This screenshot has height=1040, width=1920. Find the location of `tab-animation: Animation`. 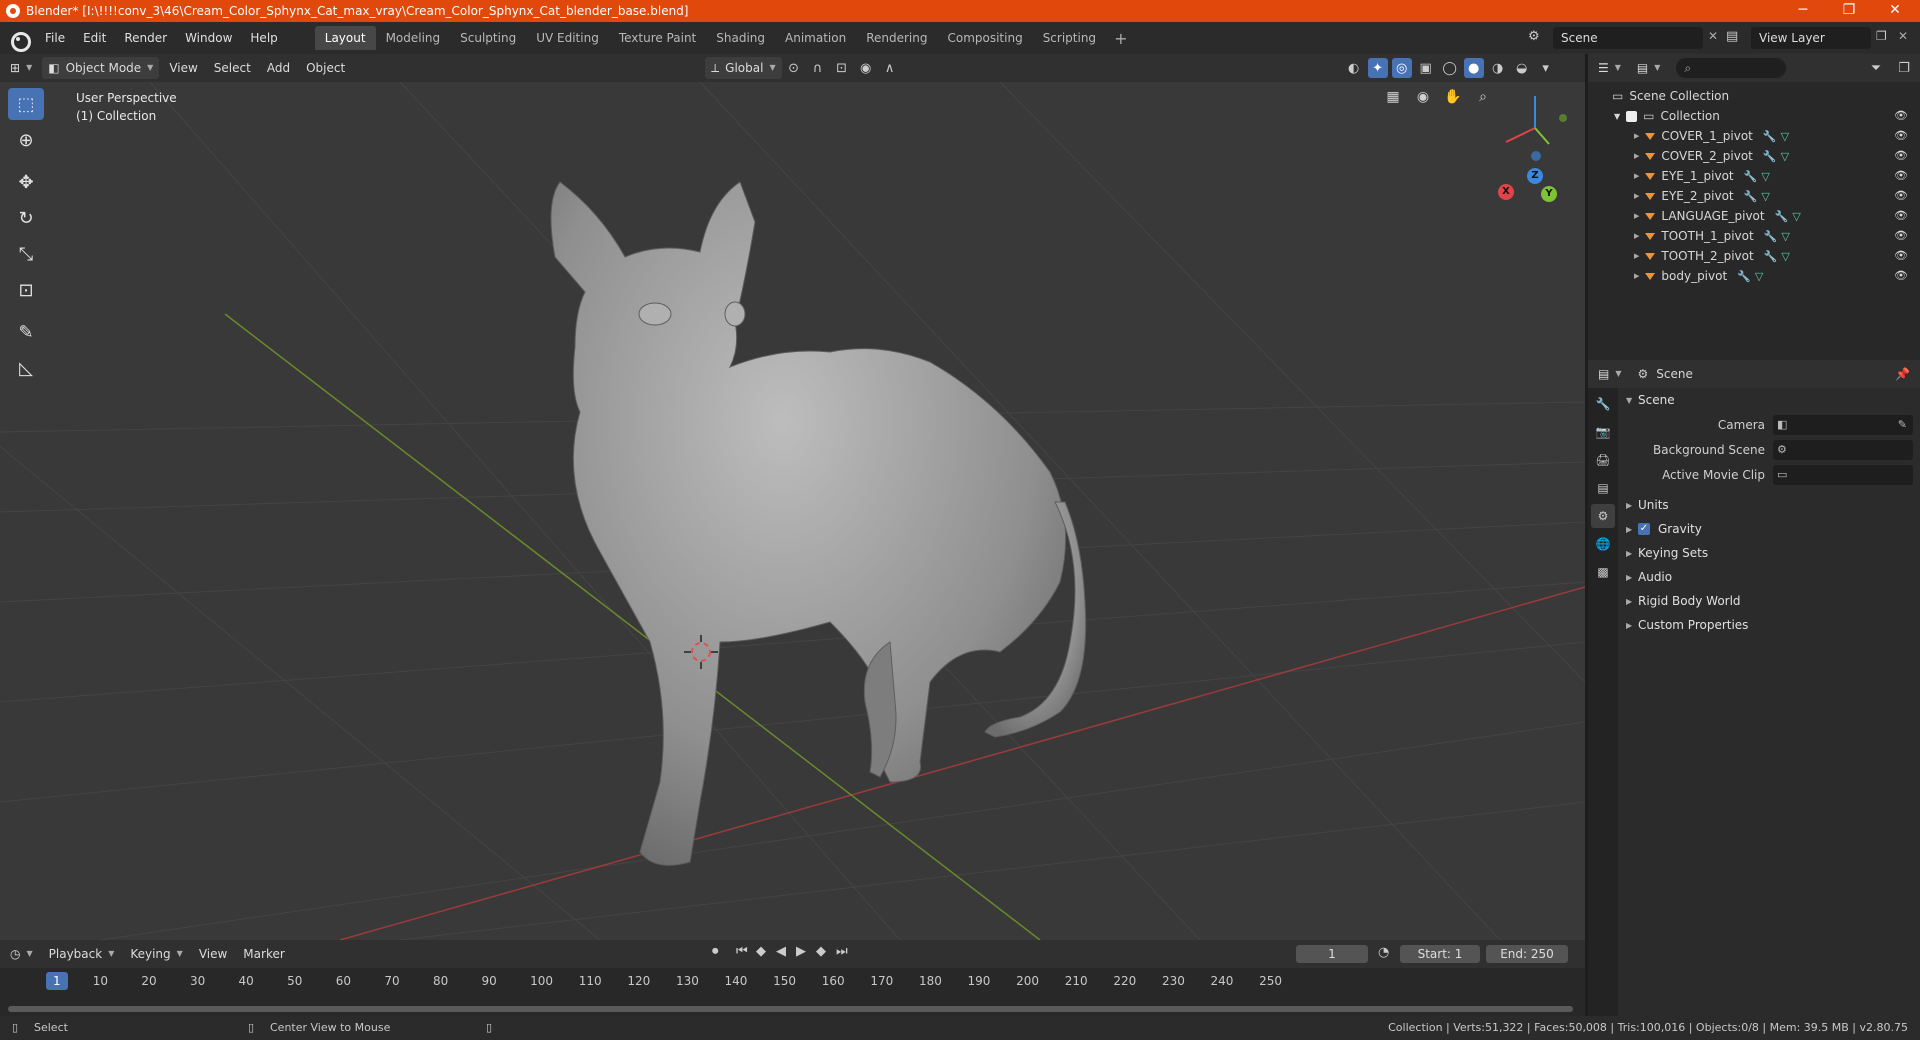

tab-animation: Animation is located at coordinates (815, 38).